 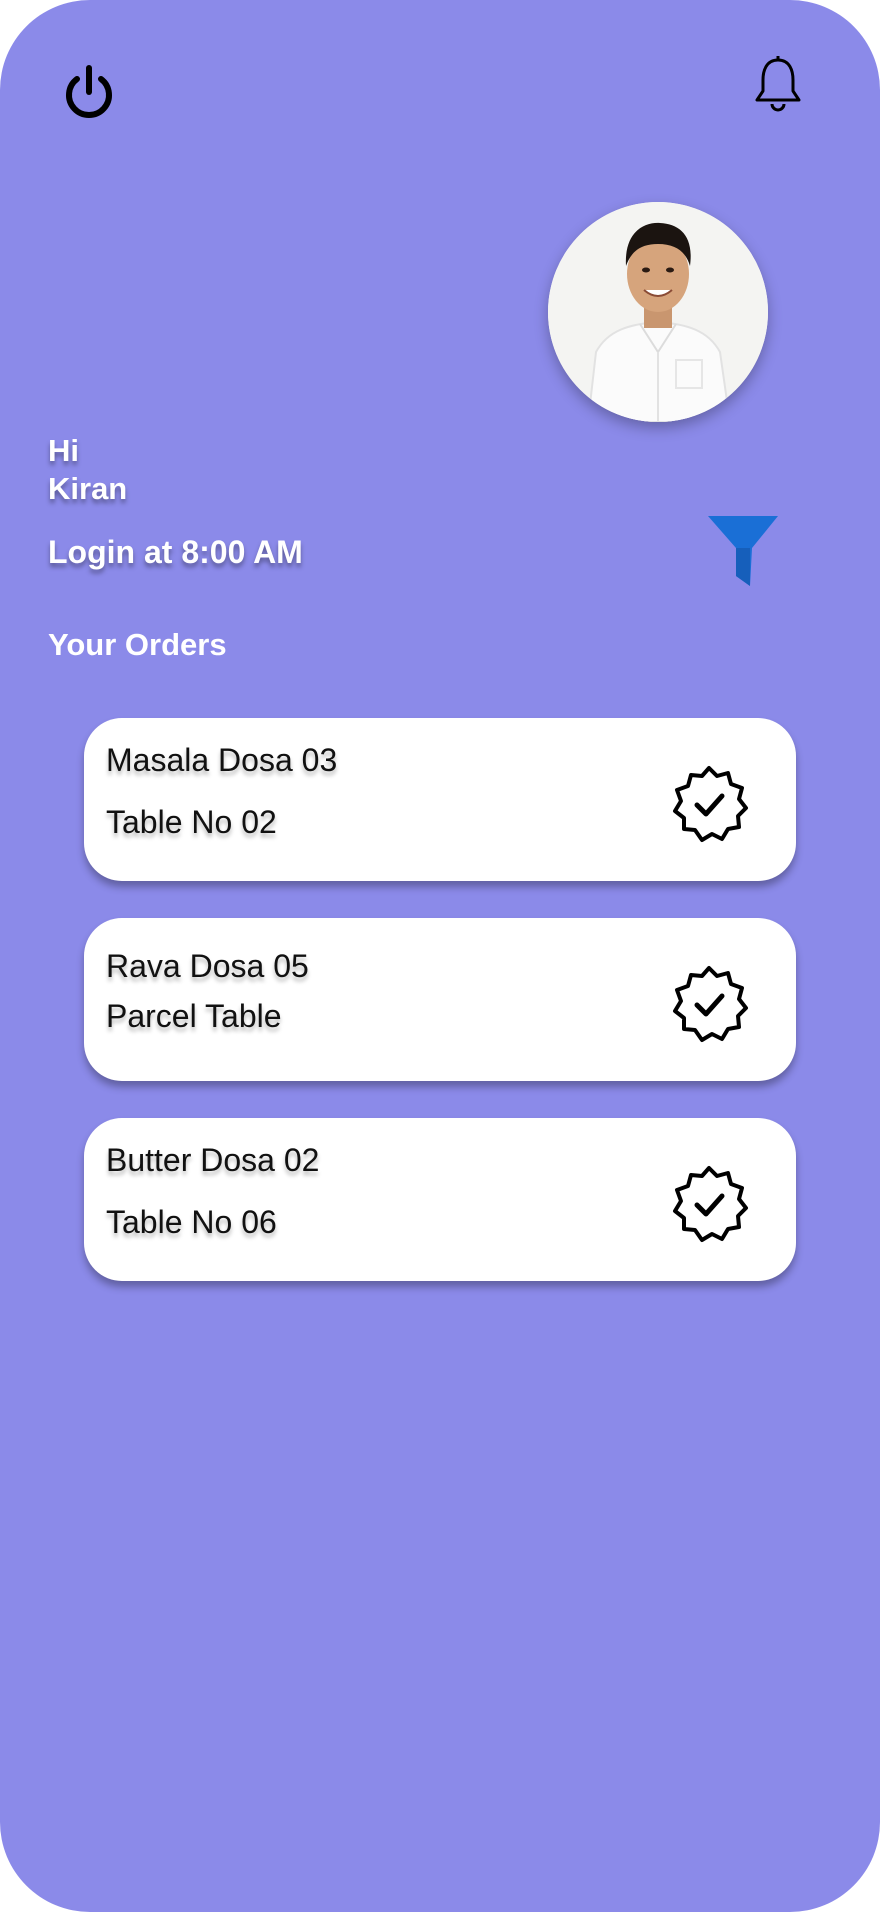 I want to click on order-card: Butter Dosa 02 Table No 06, so click(x=440, y=1199).